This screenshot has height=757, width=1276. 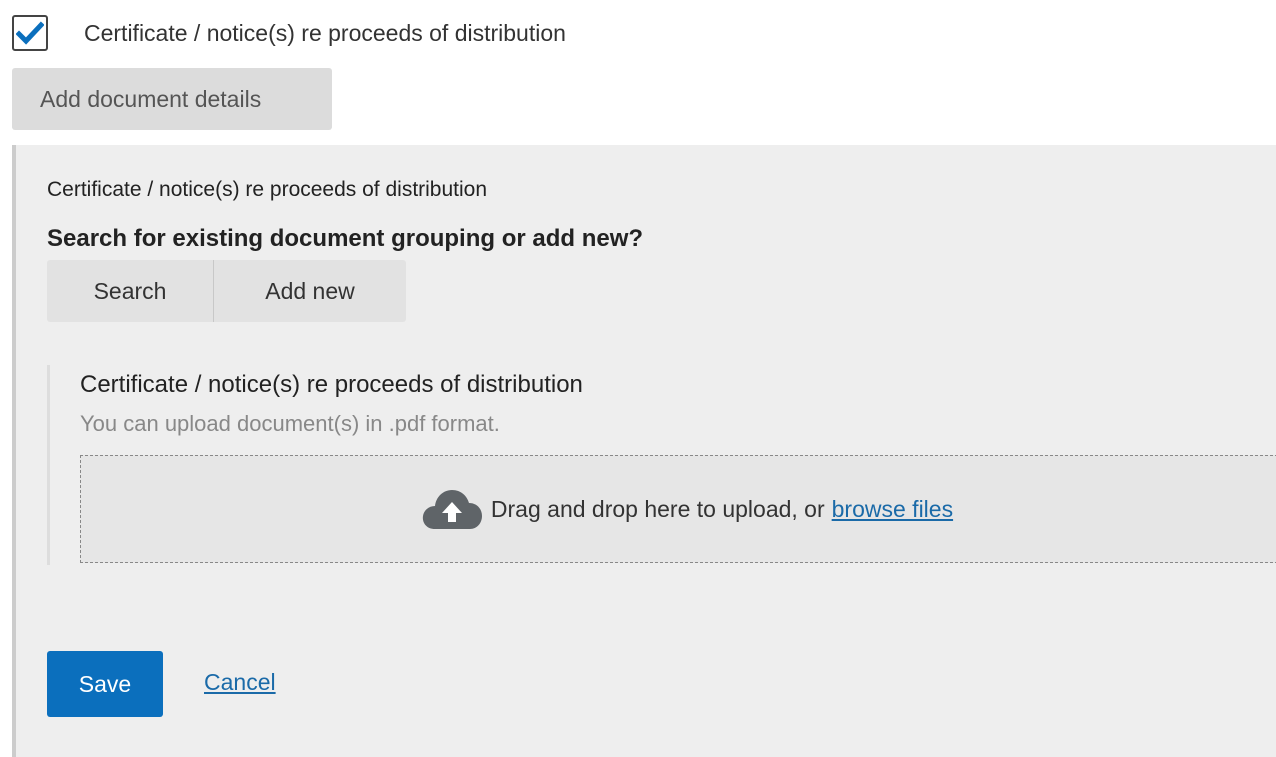 I want to click on add-new-option-button: Add new, so click(x=310, y=291).